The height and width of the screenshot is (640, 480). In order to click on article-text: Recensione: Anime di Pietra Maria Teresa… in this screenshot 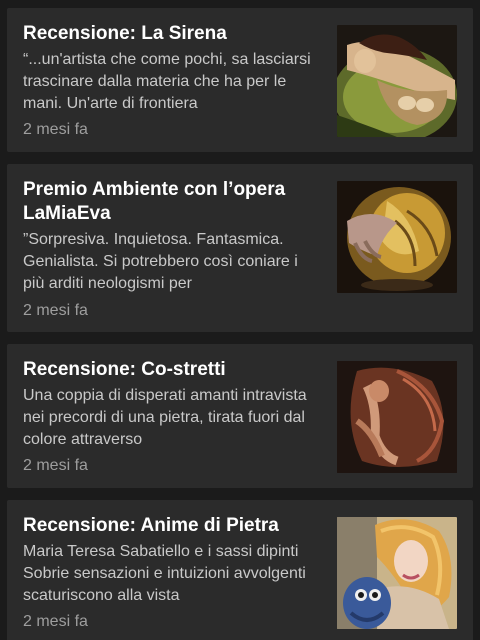, I will do `click(173, 560)`.